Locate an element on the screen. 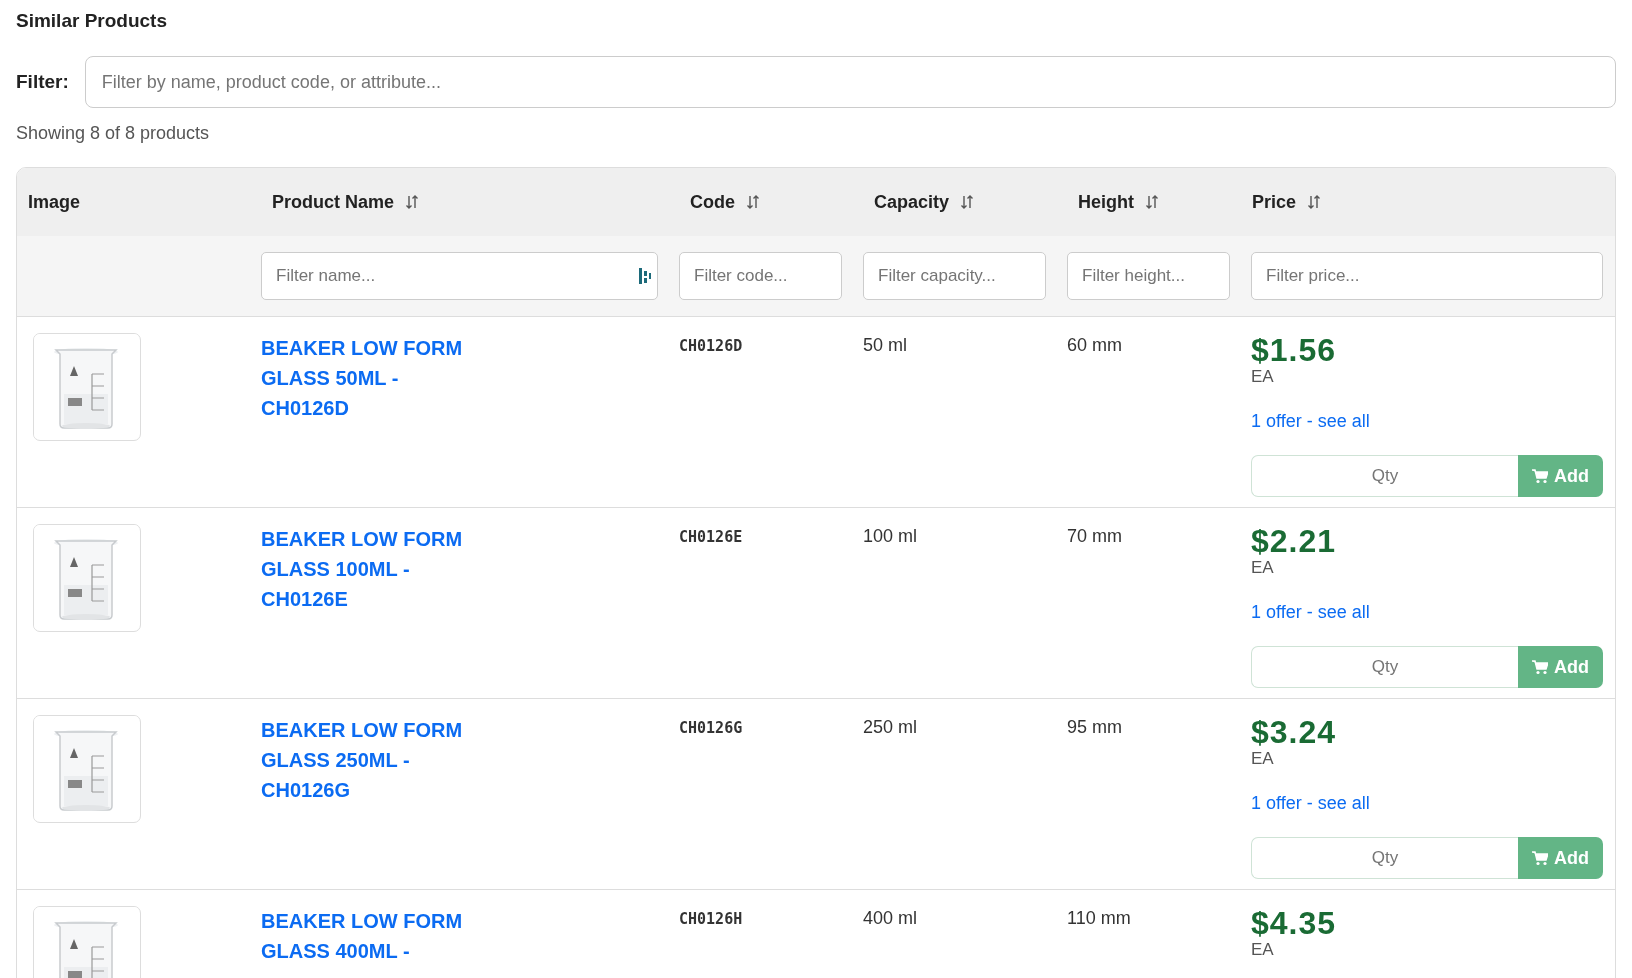 The height and width of the screenshot is (978, 1632). capacity-value: 250 ml is located at coordinates (891, 727).